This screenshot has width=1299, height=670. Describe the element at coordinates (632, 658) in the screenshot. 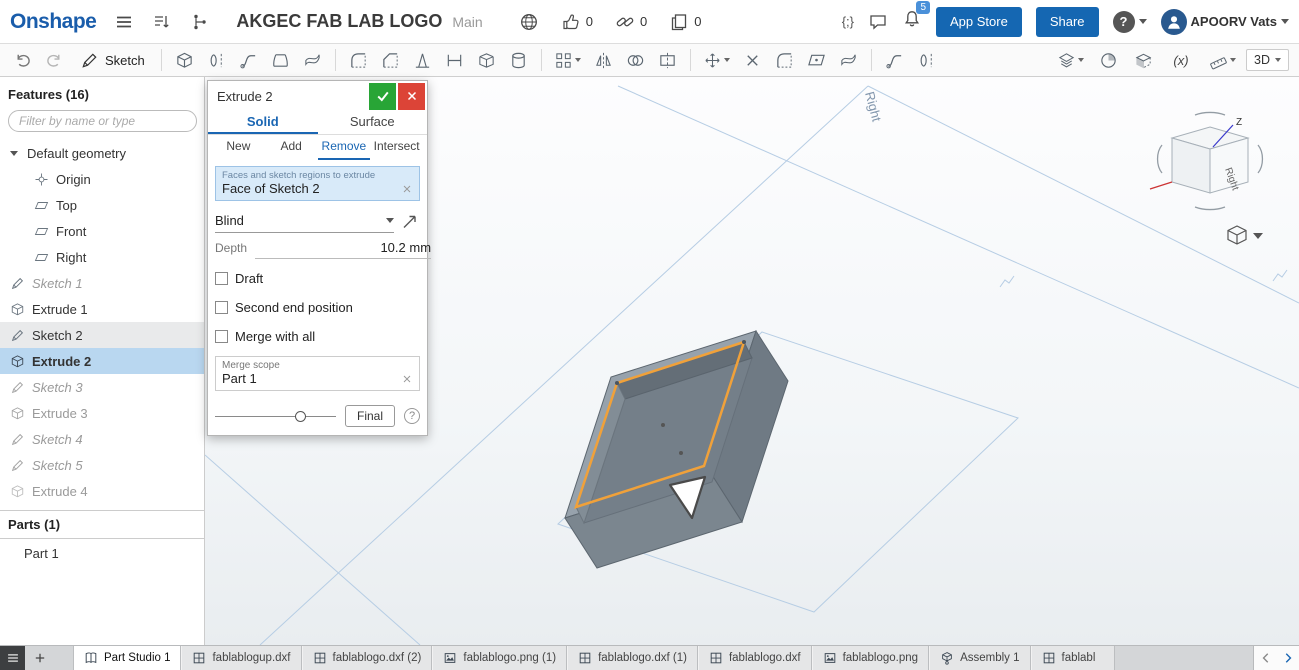

I see `tab-fablablogo-dxf-1: fablablogo.dxf (1)` at that location.